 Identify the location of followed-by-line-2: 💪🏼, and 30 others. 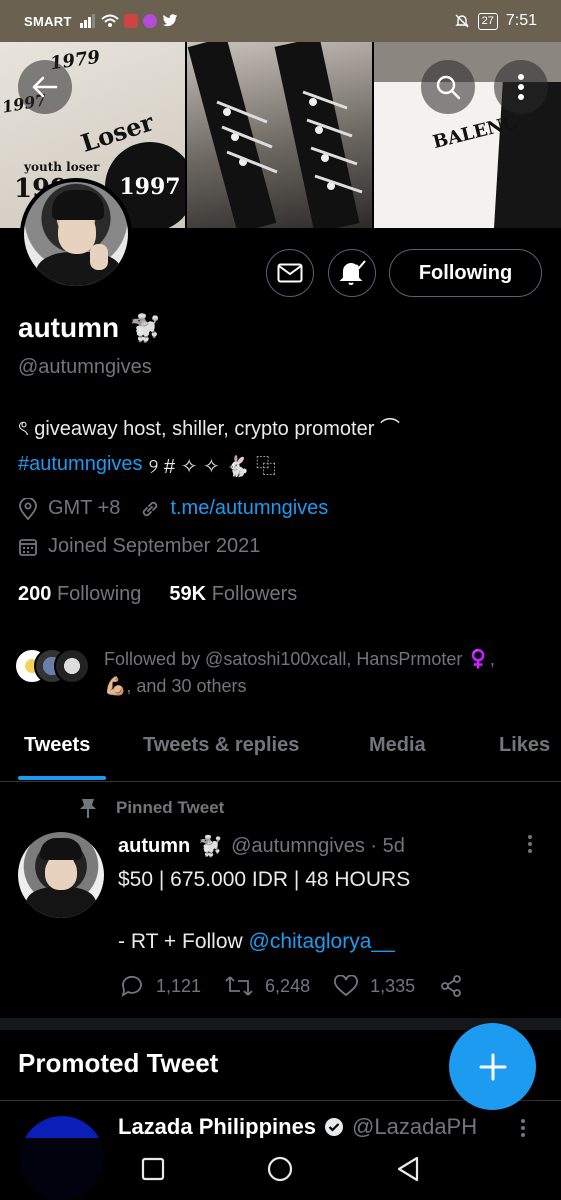
(175, 686).